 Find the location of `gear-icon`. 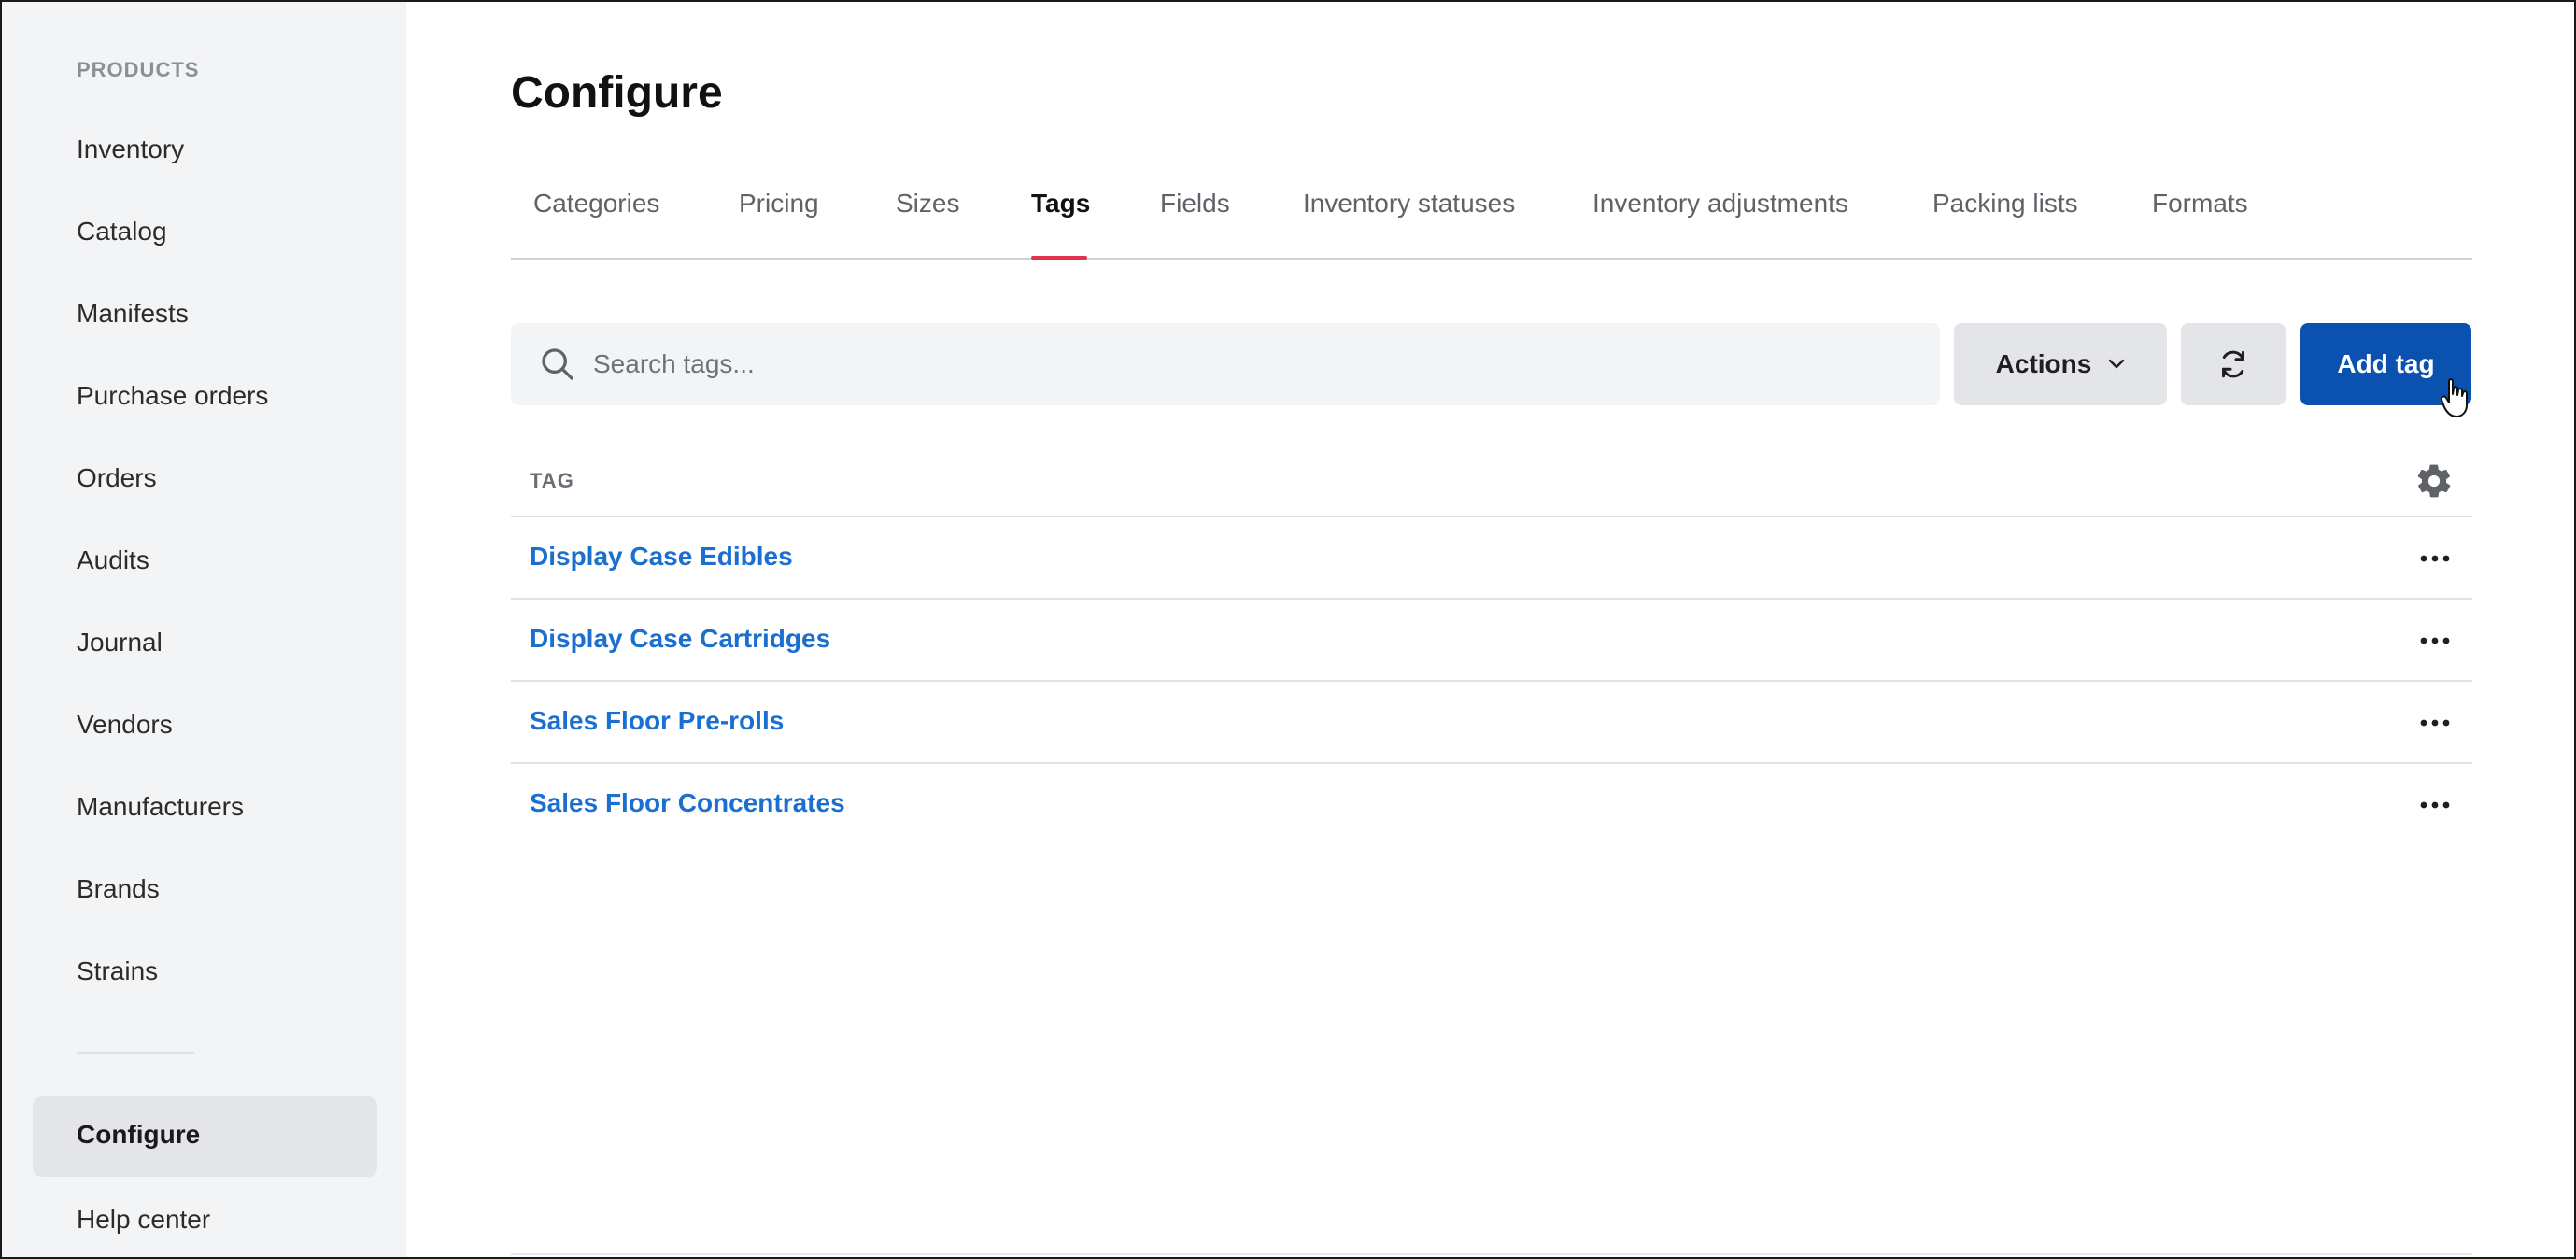

gear-icon is located at coordinates (2434, 481).